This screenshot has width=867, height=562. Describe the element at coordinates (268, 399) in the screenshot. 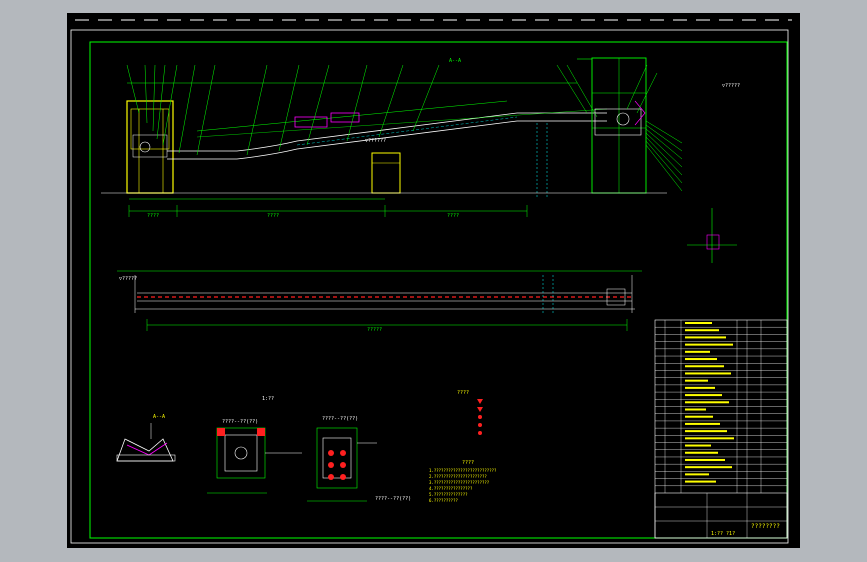

I see `detail-scale-label: 1:??` at that location.